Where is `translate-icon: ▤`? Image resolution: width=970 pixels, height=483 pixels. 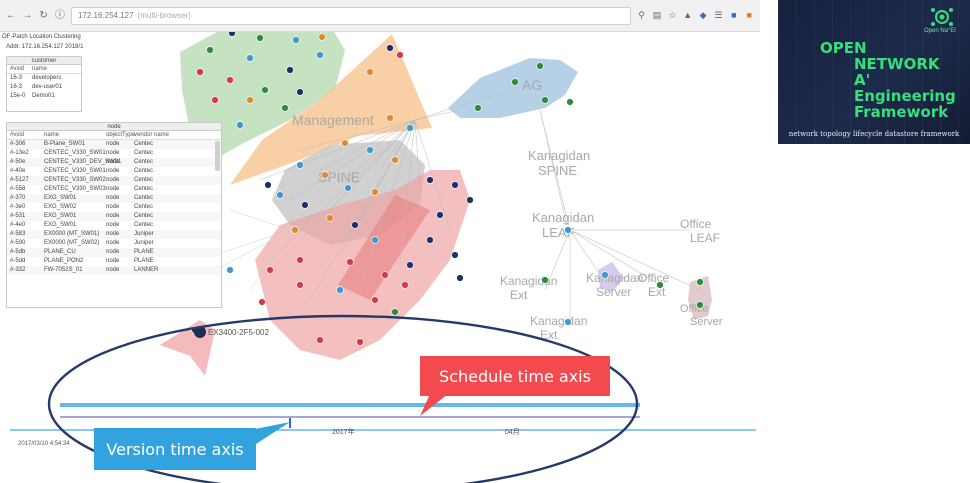 translate-icon: ▤ is located at coordinates (657, 15).